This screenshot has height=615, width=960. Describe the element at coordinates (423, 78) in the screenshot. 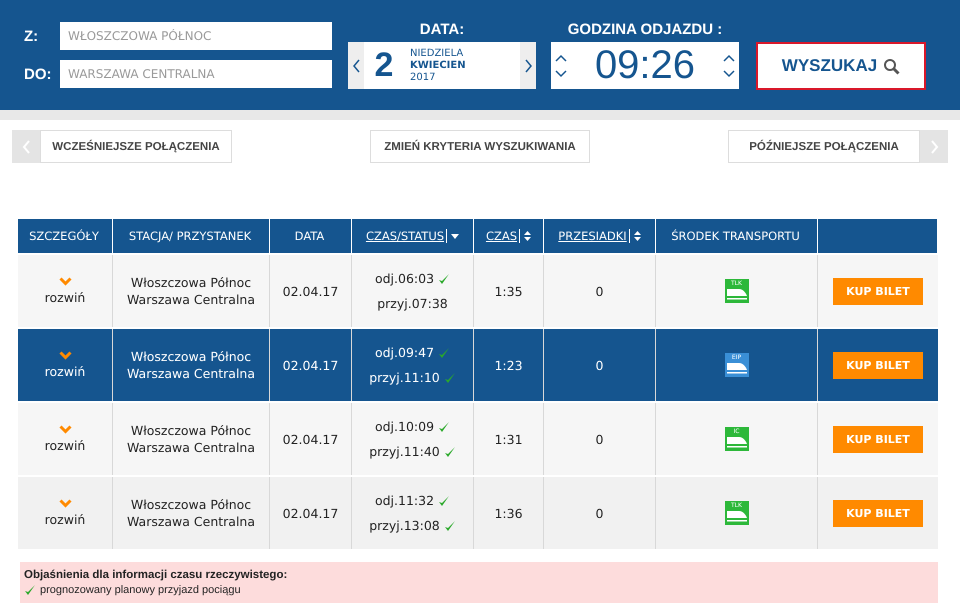

I see `year-text: 2017` at that location.